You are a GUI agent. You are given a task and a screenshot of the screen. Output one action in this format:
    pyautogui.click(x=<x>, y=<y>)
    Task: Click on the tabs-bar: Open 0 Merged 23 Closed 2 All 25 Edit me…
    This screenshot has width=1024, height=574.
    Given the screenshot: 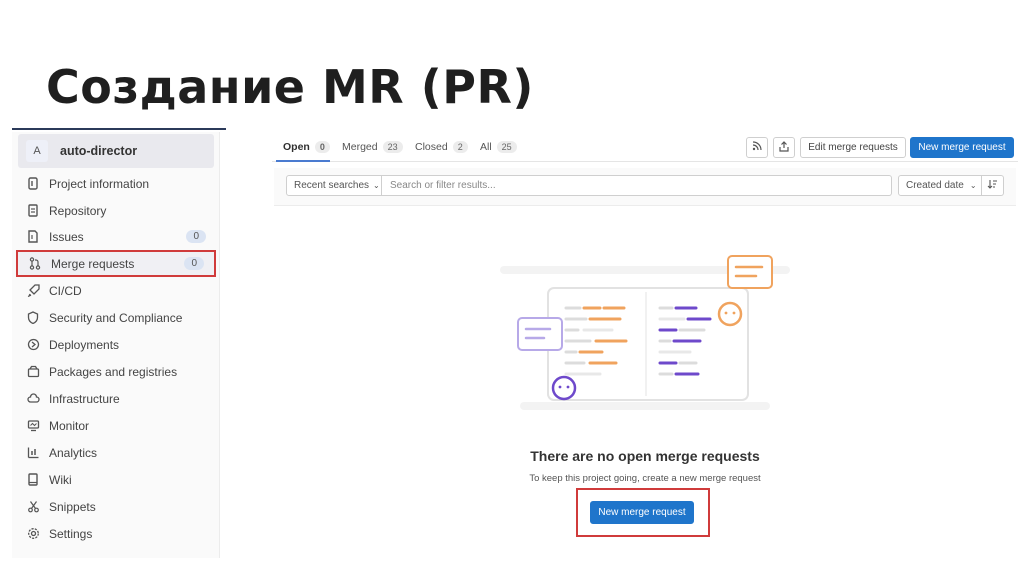 What is the action you would take?
    pyautogui.click(x=645, y=147)
    